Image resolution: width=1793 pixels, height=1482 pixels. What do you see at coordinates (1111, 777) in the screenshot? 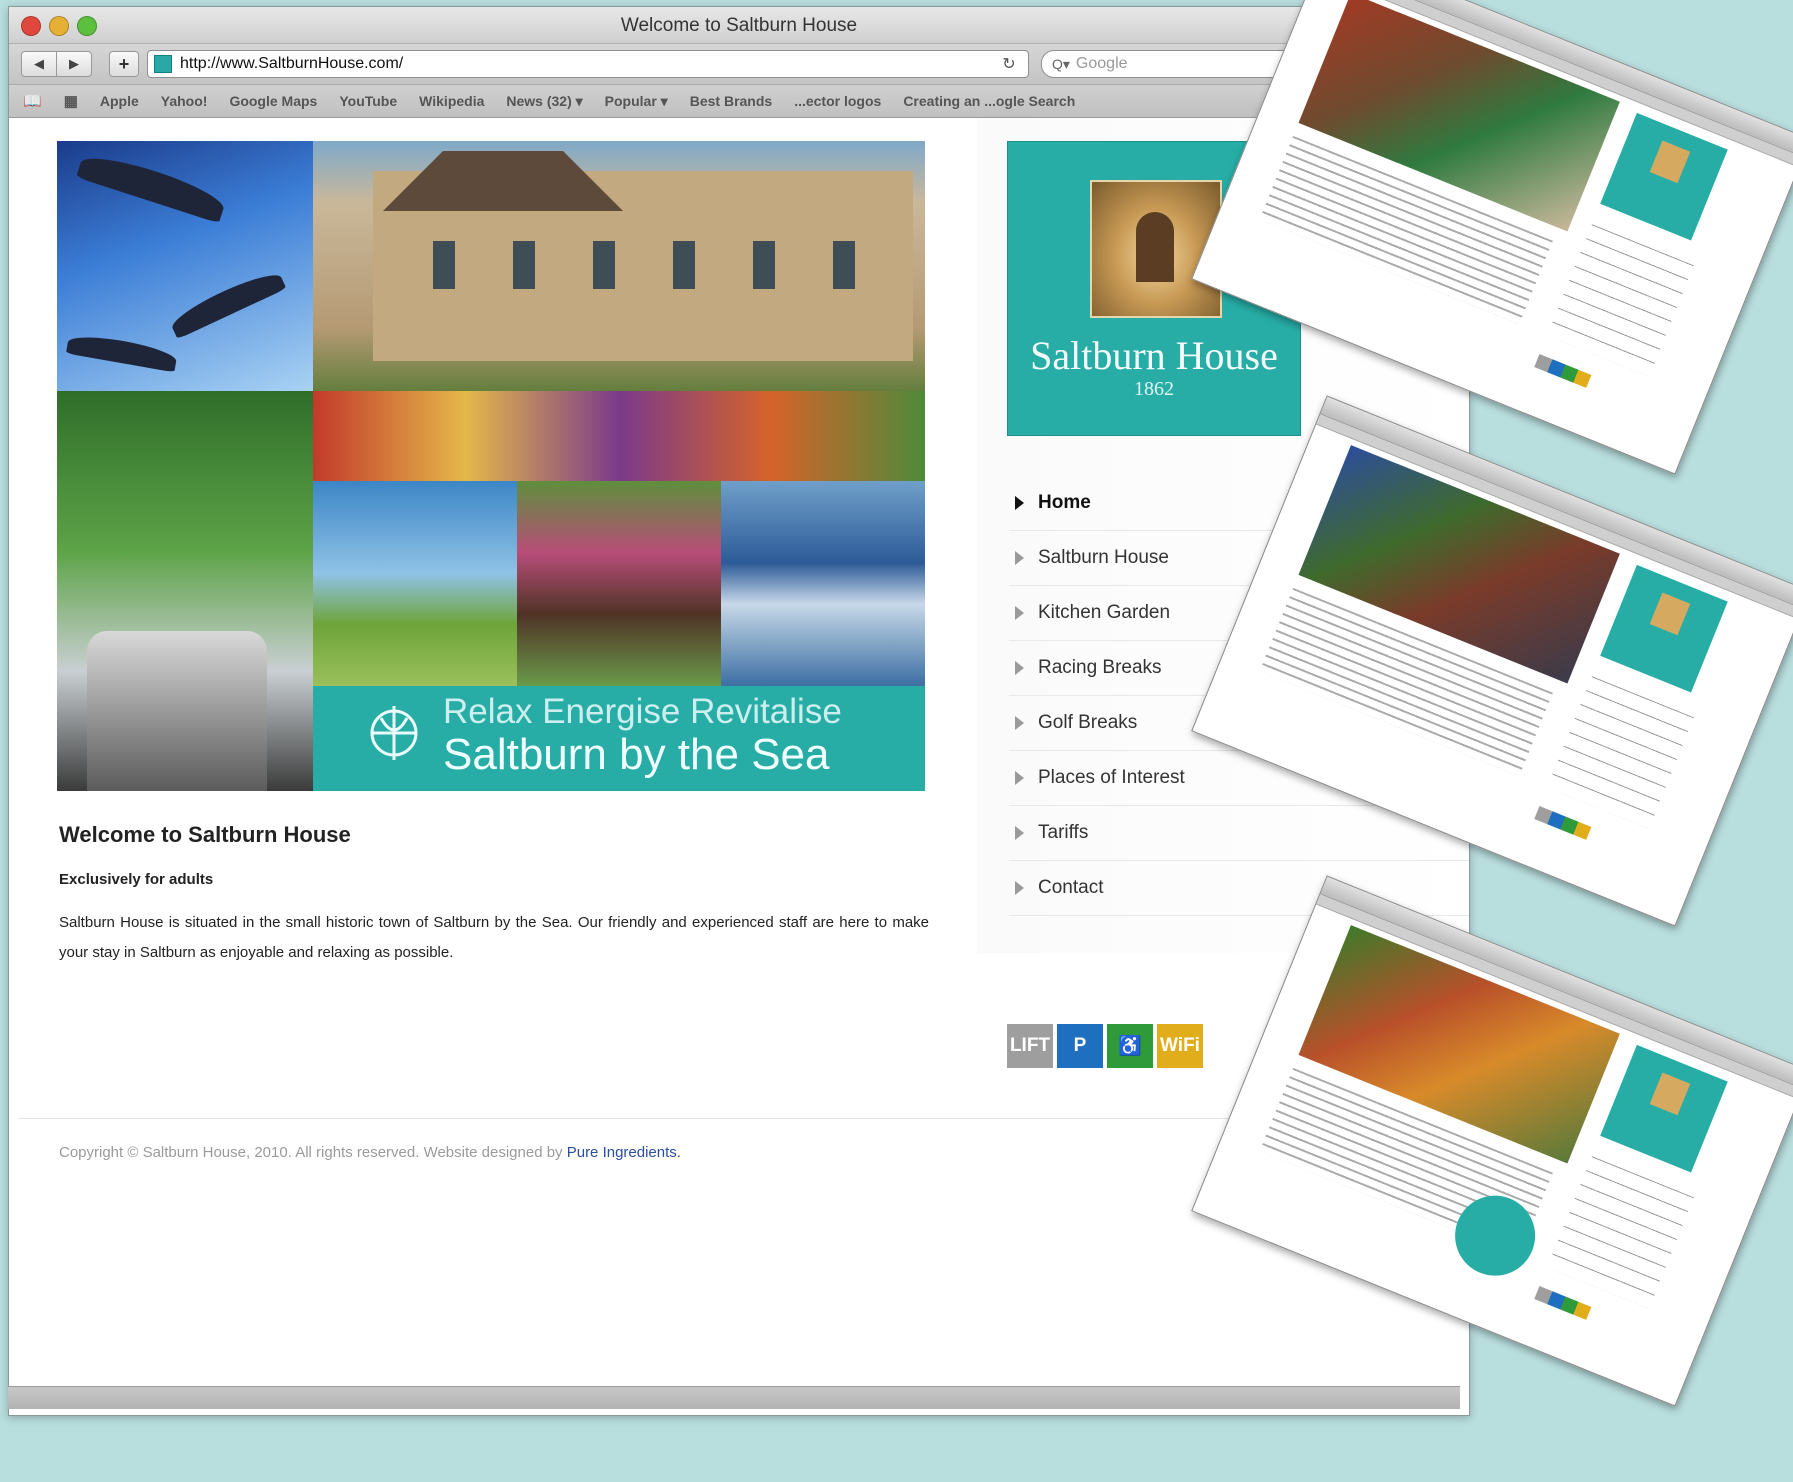
I see `nav-label: Places of Interest` at bounding box center [1111, 777].